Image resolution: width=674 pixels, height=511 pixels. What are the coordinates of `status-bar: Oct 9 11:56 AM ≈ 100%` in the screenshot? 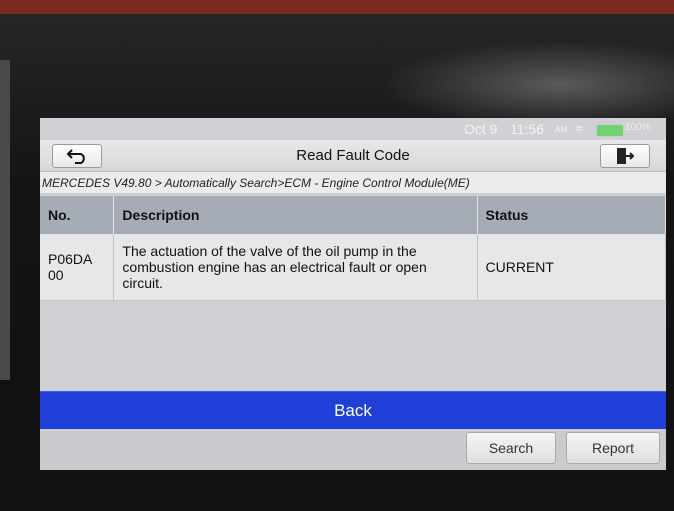 It's located at (353, 129).